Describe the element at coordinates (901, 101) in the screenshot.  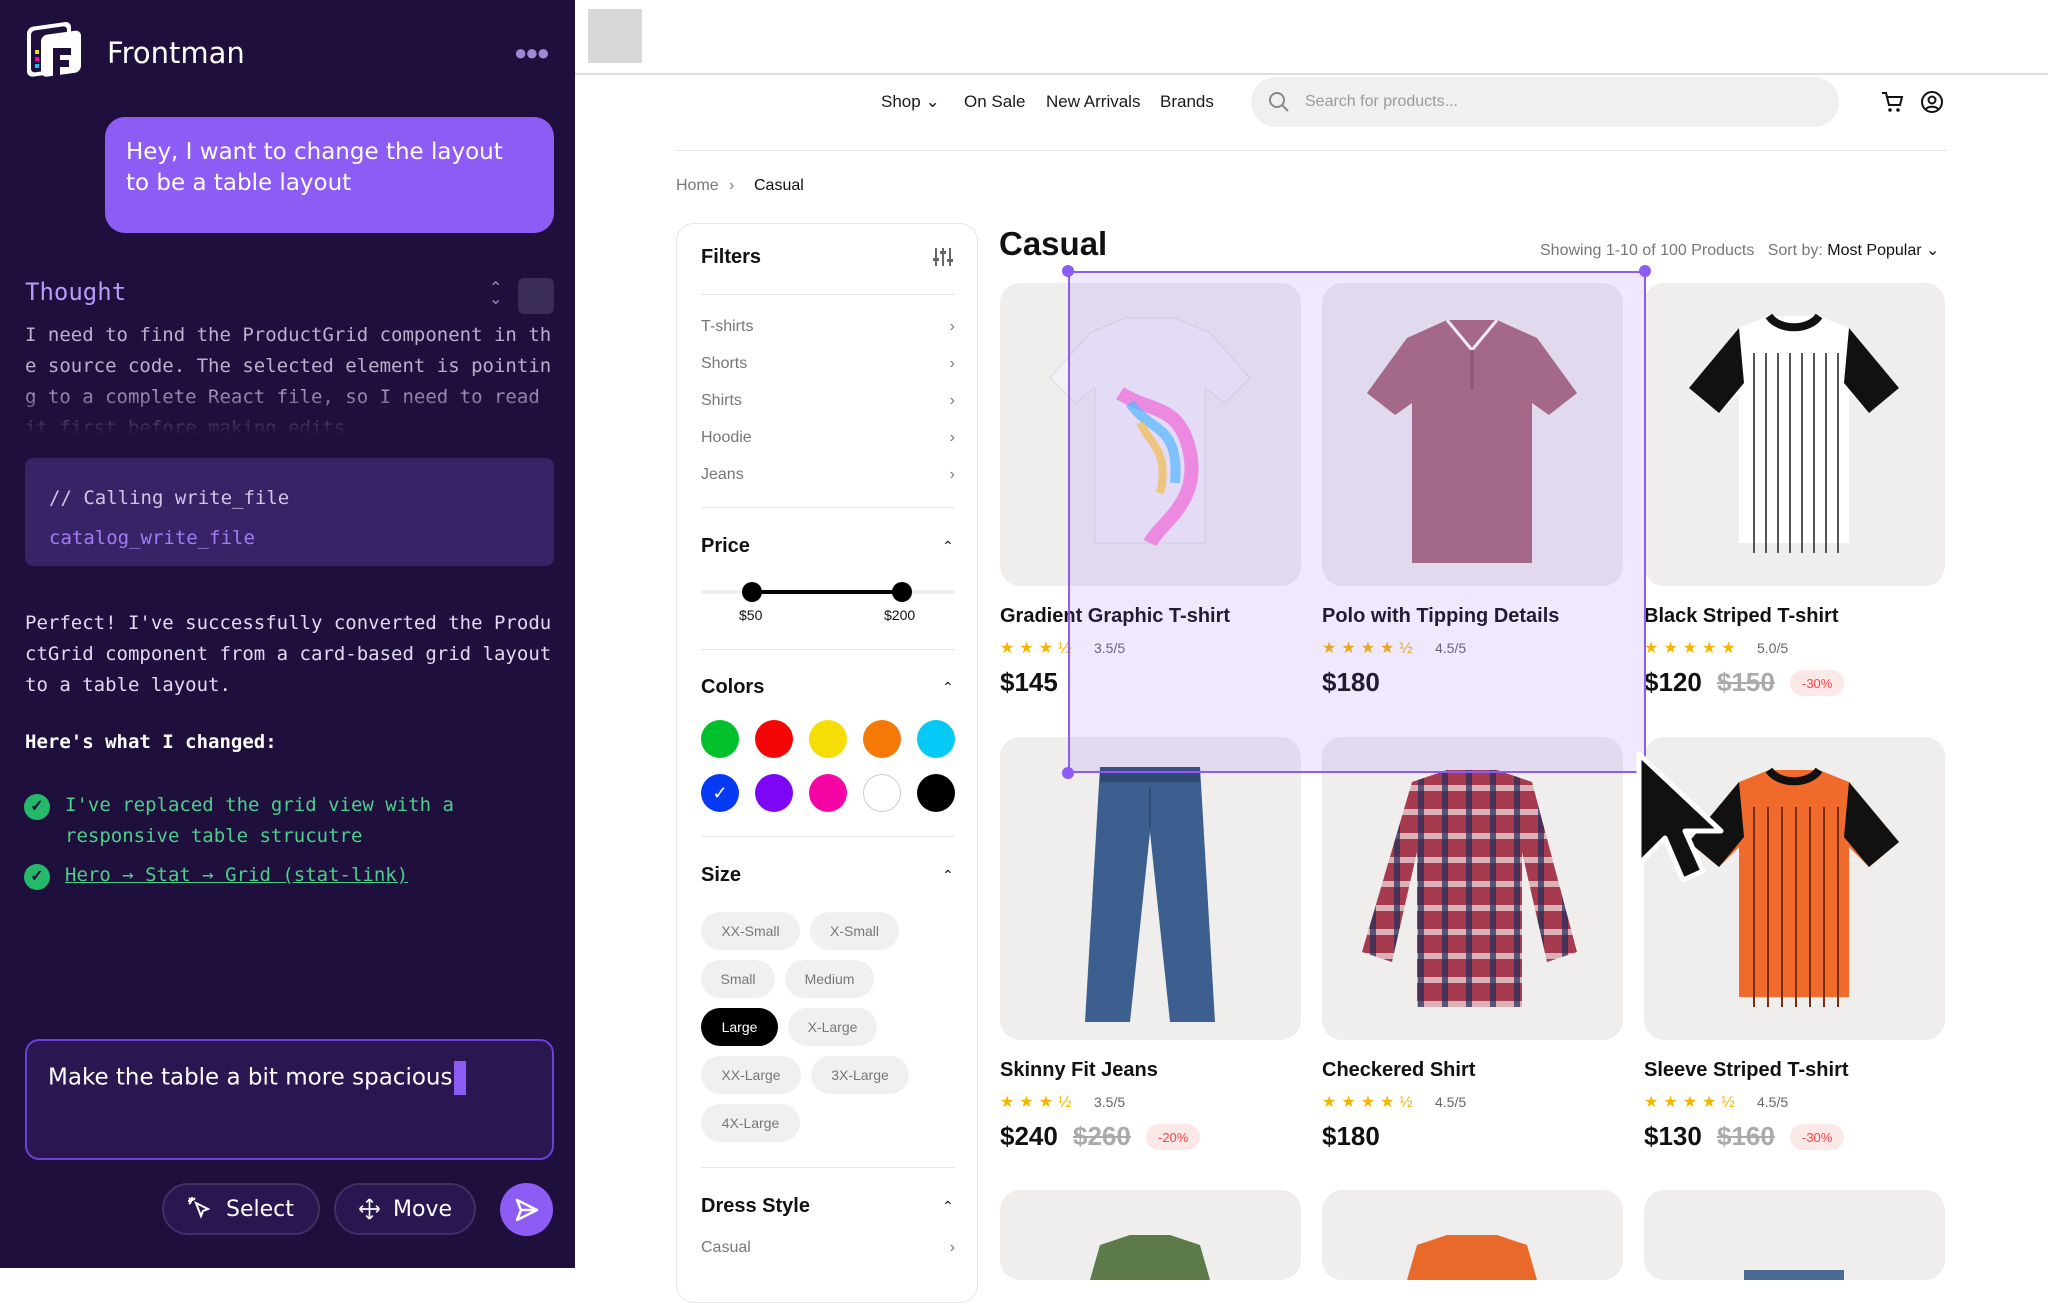
I see `nav-shop-label: Shop` at that location.